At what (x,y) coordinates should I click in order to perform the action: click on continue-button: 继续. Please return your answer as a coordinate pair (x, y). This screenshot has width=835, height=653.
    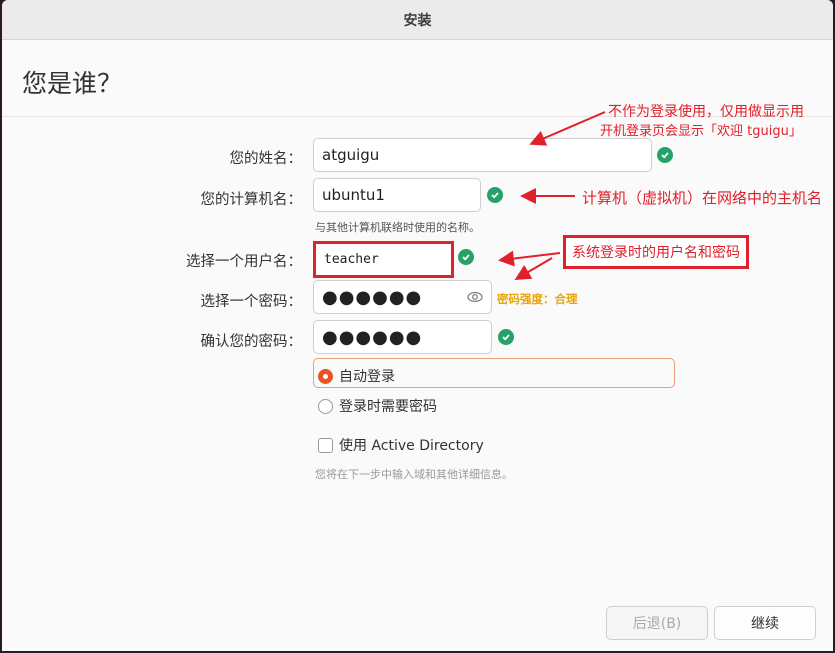
    Looking at the image, I should click on (765, 623).